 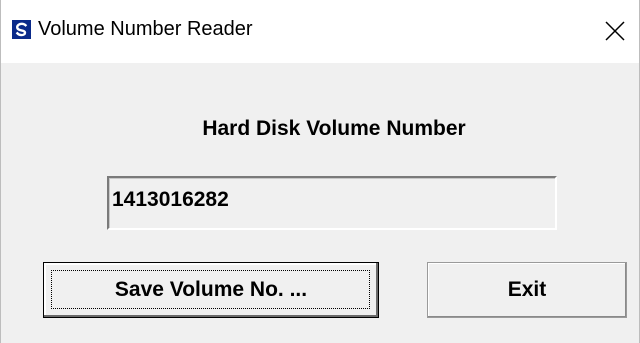 I want to click on exit-button: Exit, so click(x=527, y=290).